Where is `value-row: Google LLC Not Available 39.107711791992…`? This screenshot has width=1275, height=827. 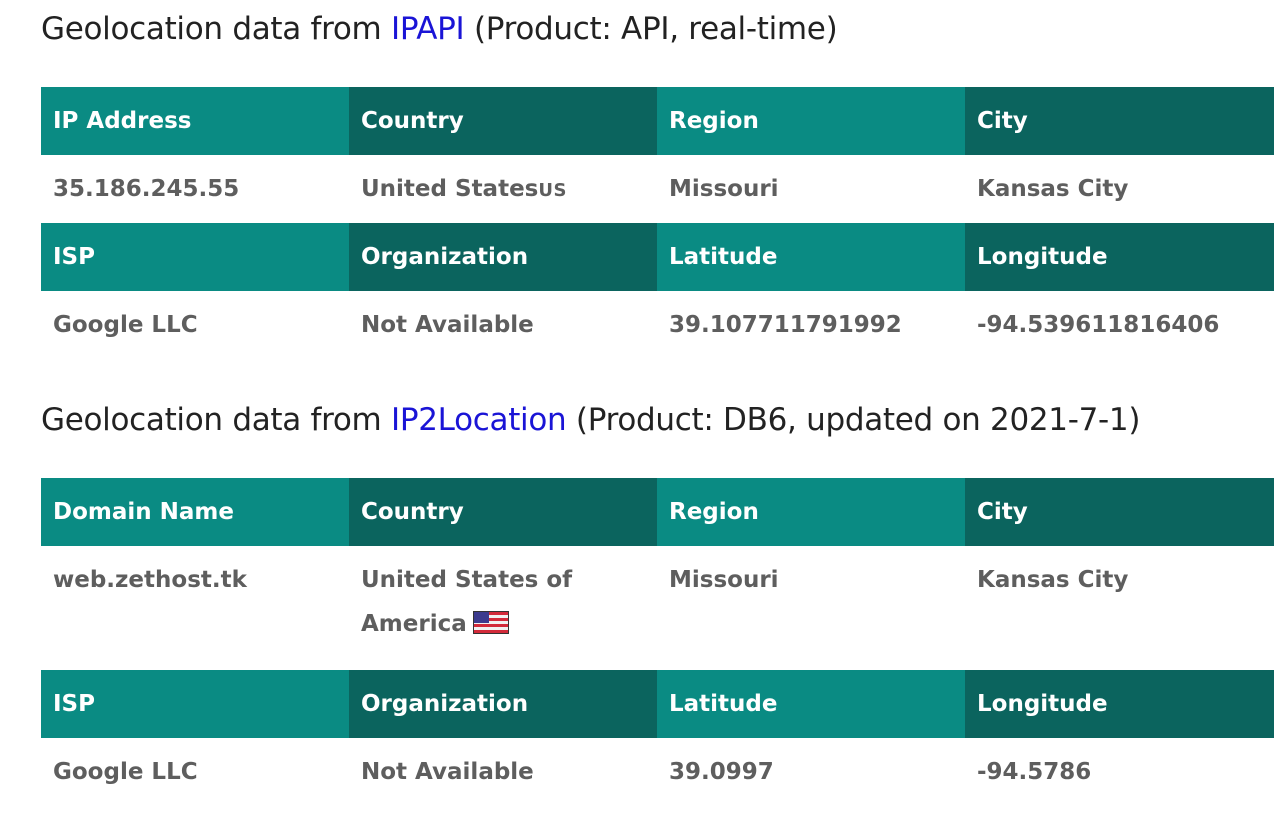
value-row: Google LLC Not Available 39.107711791992… is located at coordinates (657, 325).